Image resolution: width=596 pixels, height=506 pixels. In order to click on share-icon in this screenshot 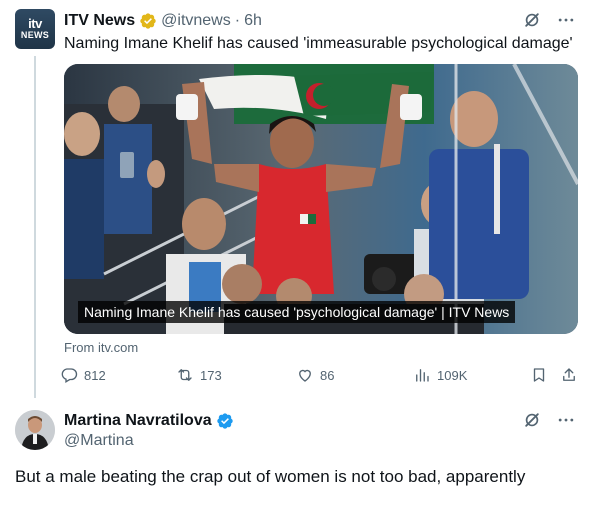, I will do `click(569, 374)`.